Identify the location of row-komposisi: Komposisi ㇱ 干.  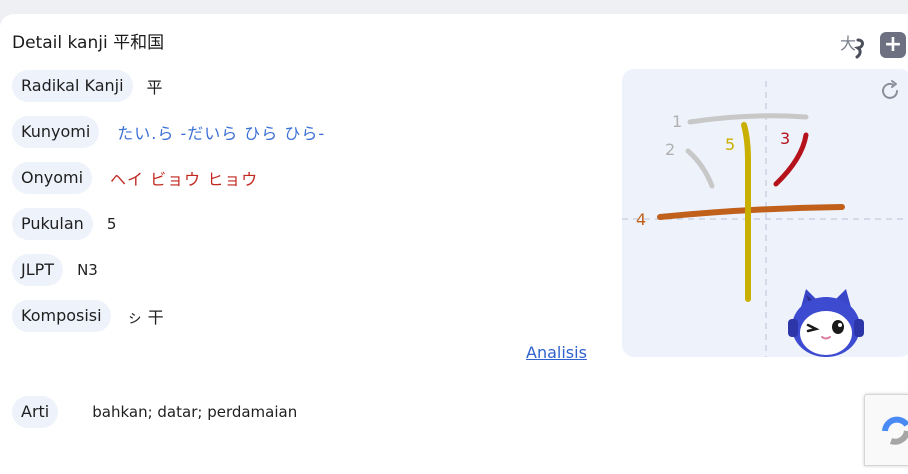
(88, 316).